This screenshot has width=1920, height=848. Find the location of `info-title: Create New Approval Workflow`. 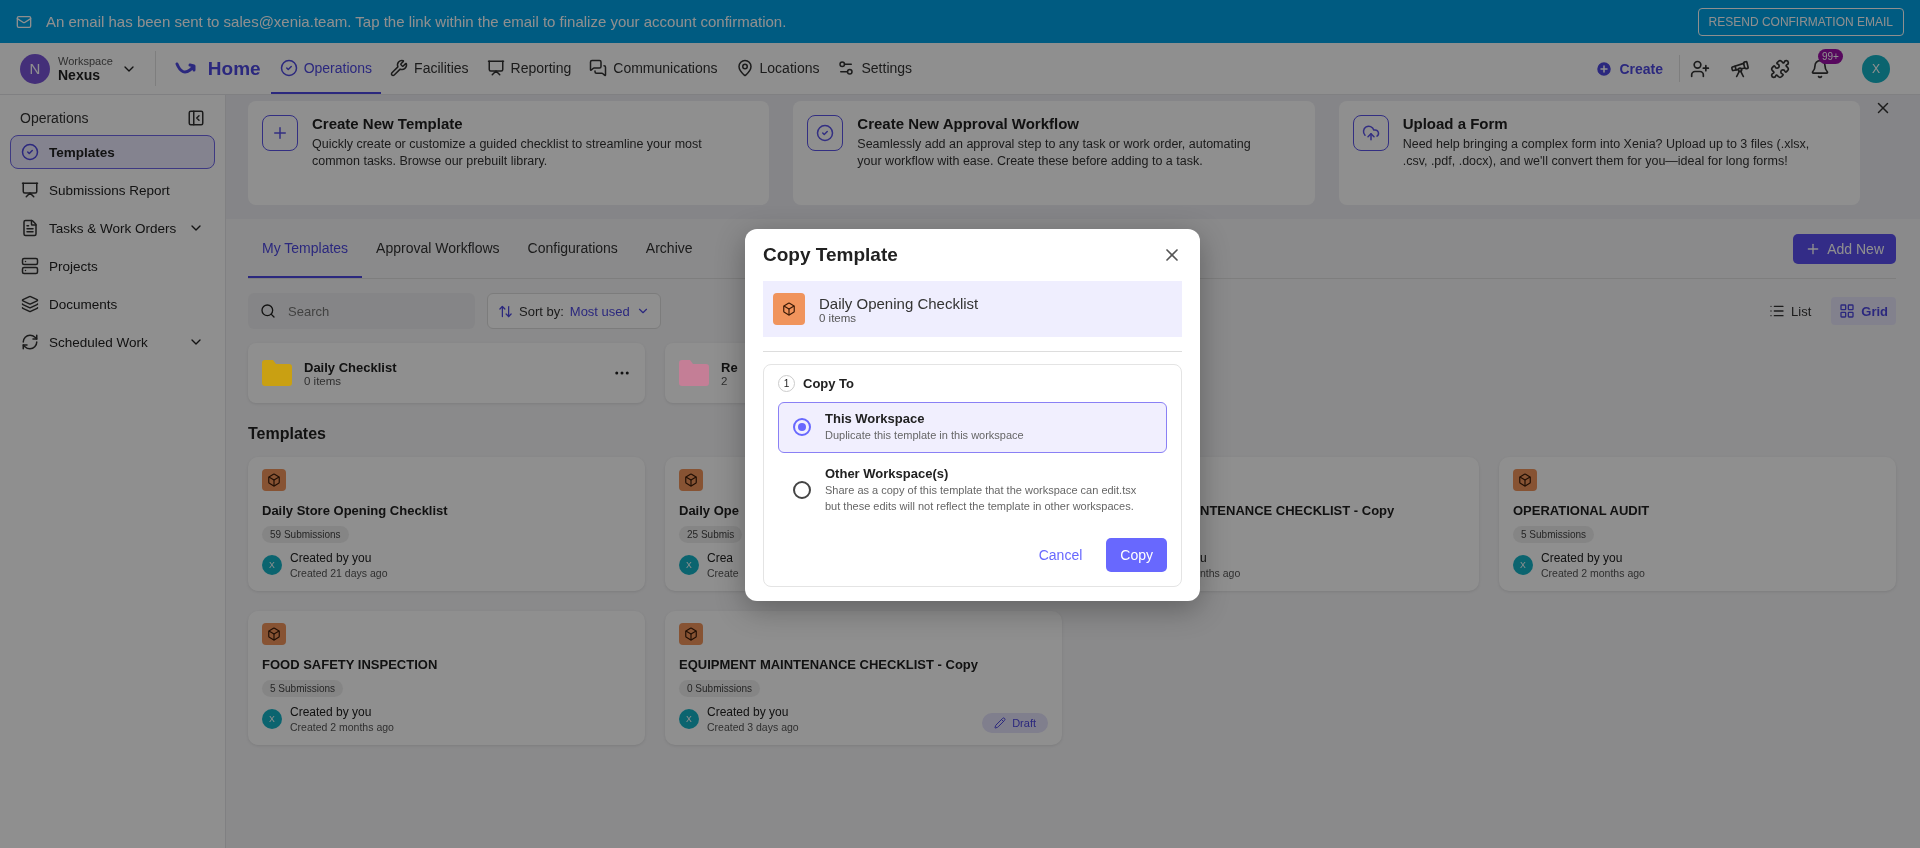

info-title: Create New Approval Workflow is located at coordinates (969, 123).